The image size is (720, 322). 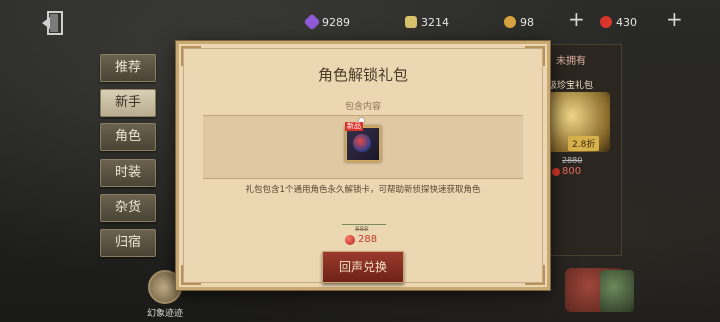 What do you see at coordinates (354, 126) in the screenshot?
I see `new-badge: 新品` at bounding box center [354, 126].